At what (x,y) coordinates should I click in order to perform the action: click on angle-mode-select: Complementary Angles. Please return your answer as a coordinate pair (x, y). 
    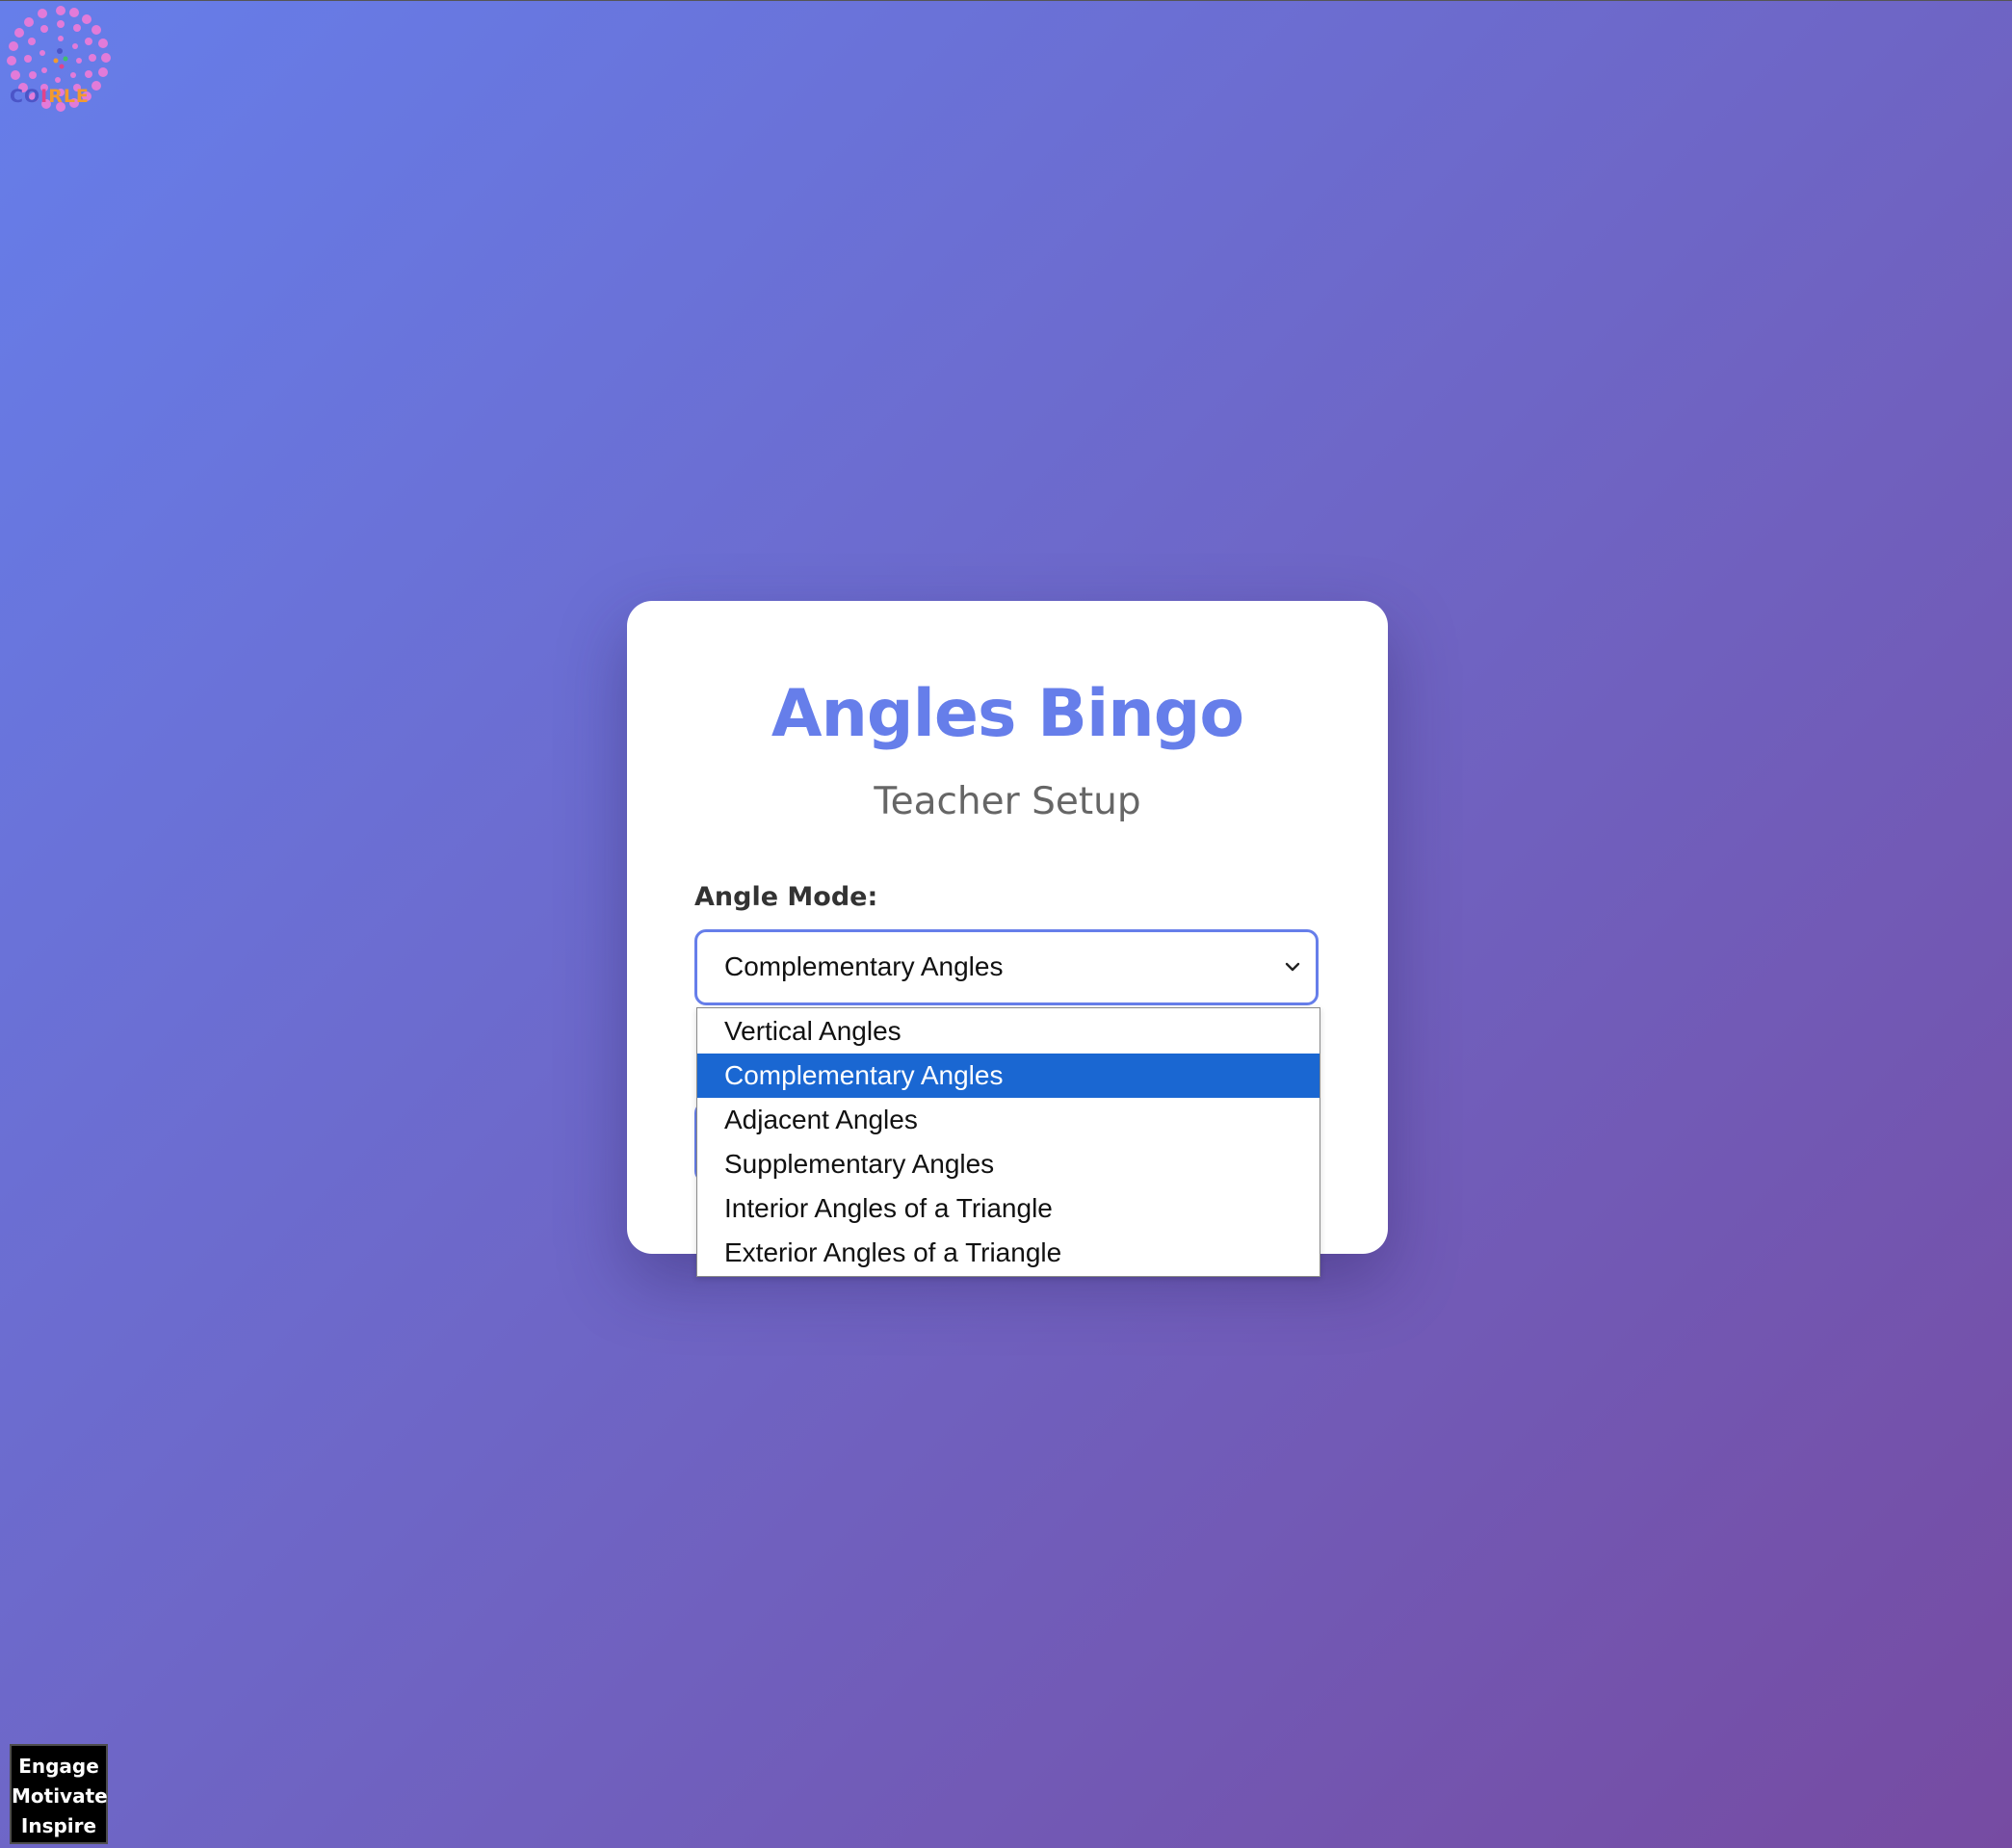
    Looking at the image, I should click on (1006, 967).